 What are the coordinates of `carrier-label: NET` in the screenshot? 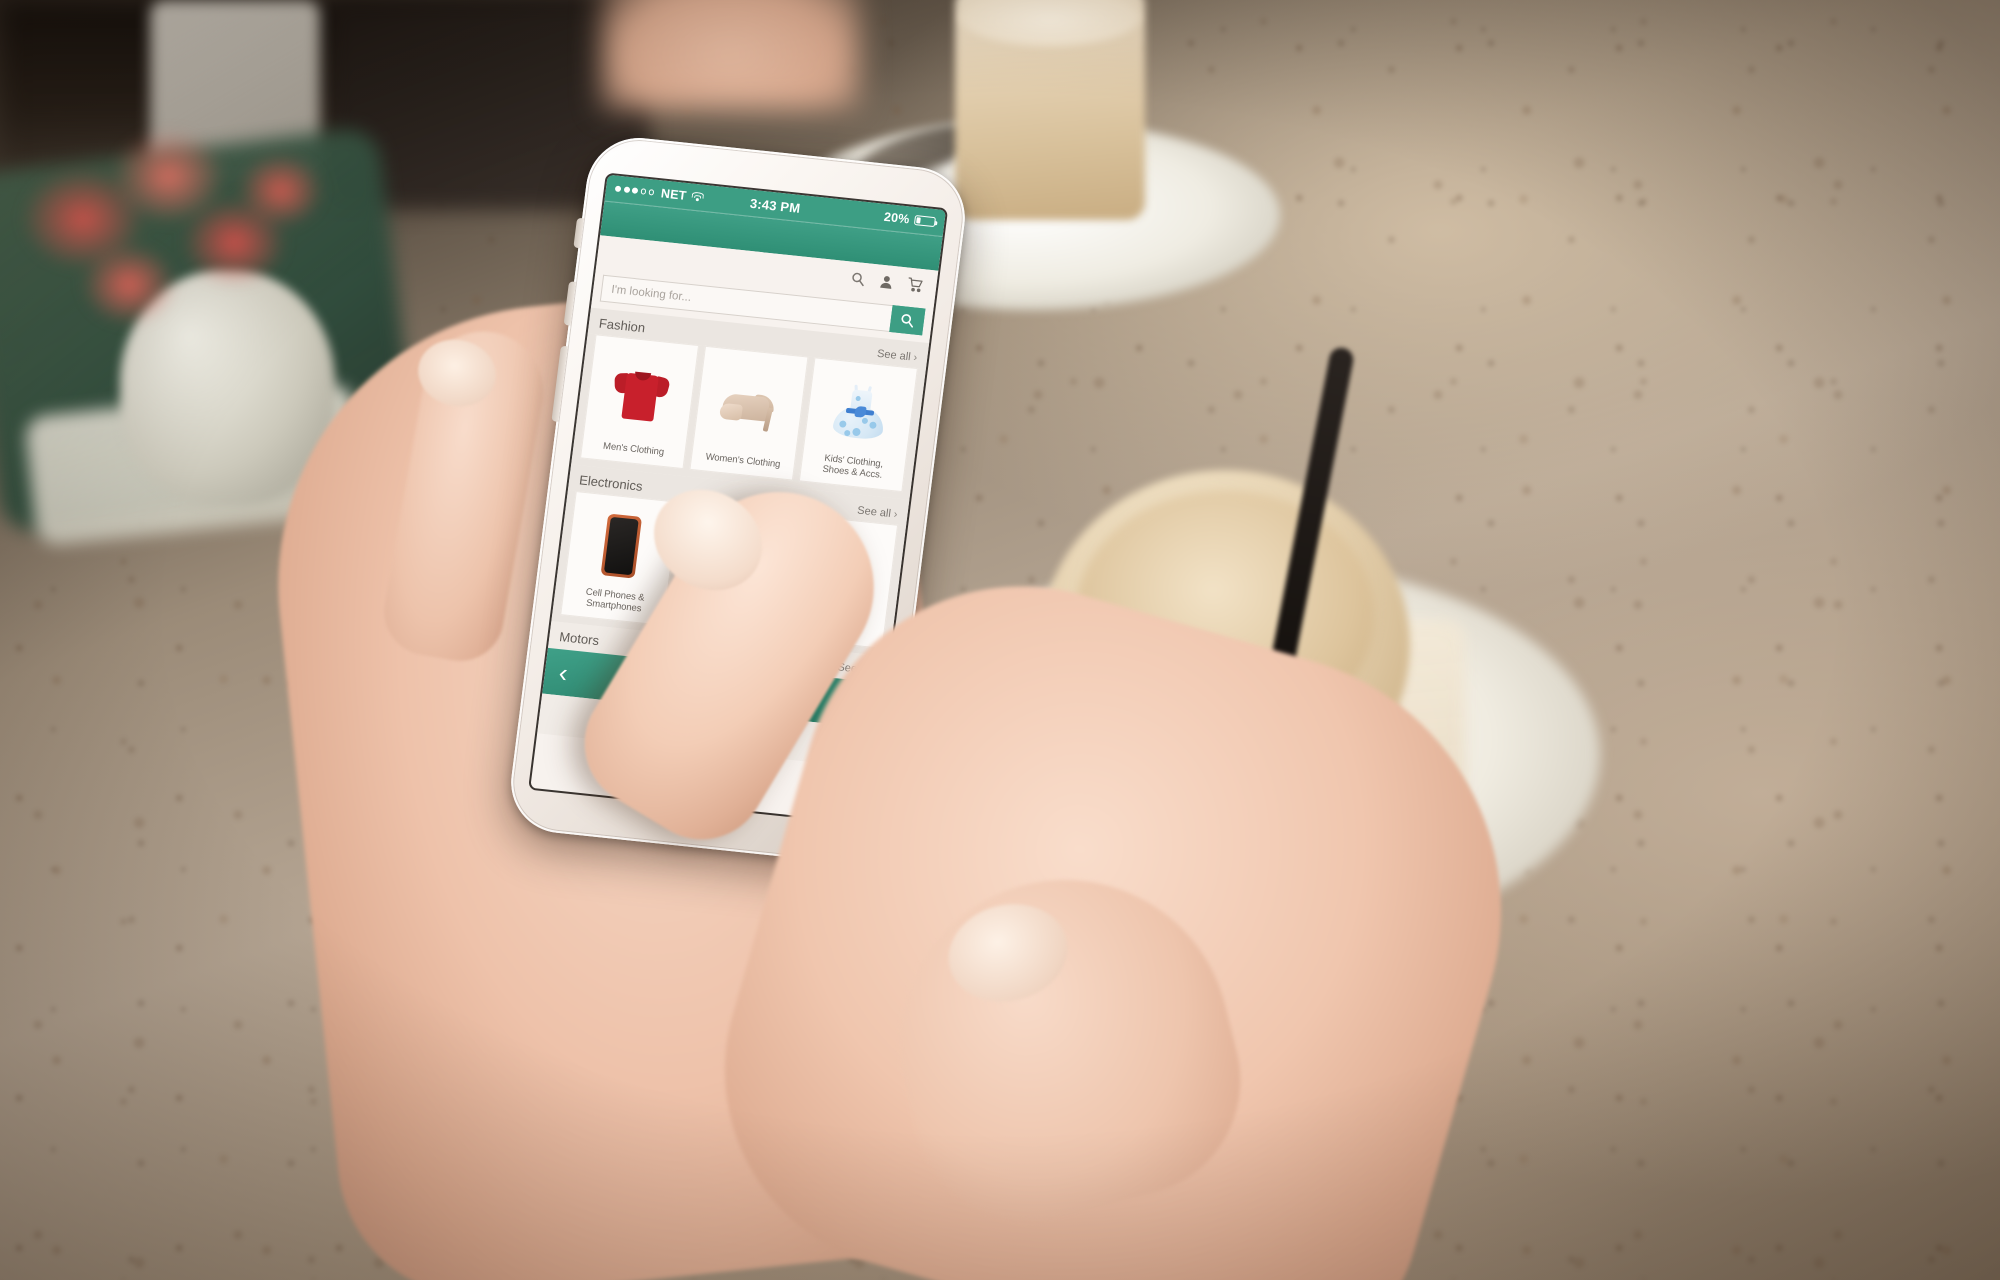 It's located at (674, 194).